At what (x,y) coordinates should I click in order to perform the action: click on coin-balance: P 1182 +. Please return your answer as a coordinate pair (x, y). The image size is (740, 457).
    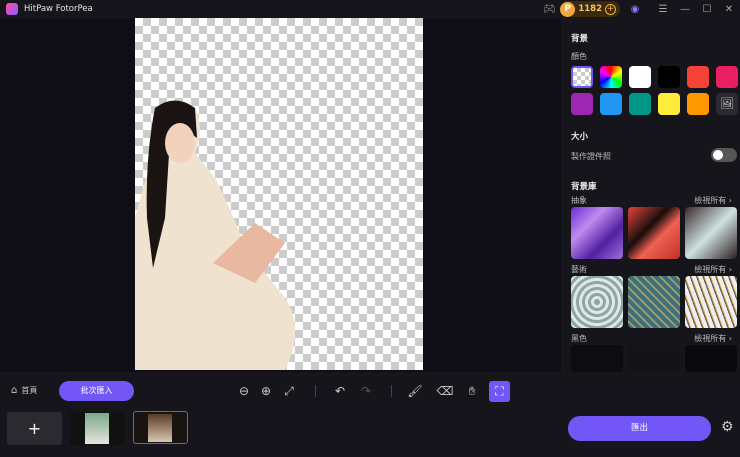
    Looking at the image, I should click on (590, 9).